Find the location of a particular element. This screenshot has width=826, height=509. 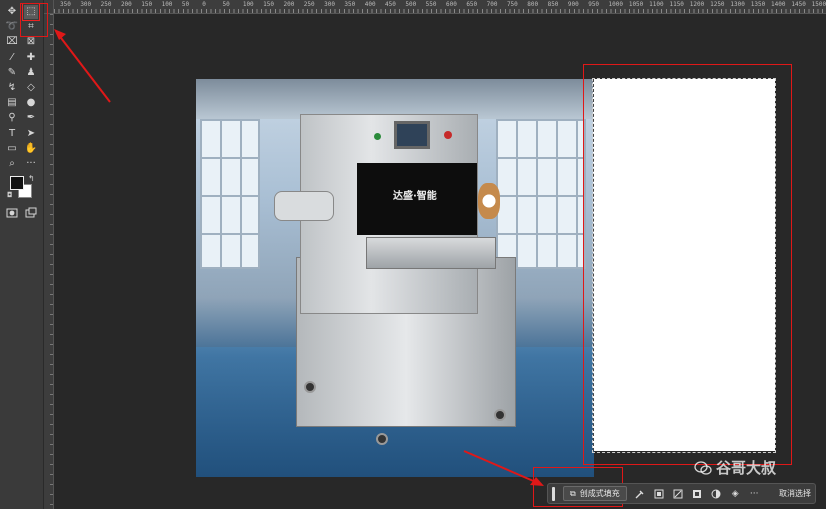

ruler-mark-label: 800 is located at coordinates (533, 4).